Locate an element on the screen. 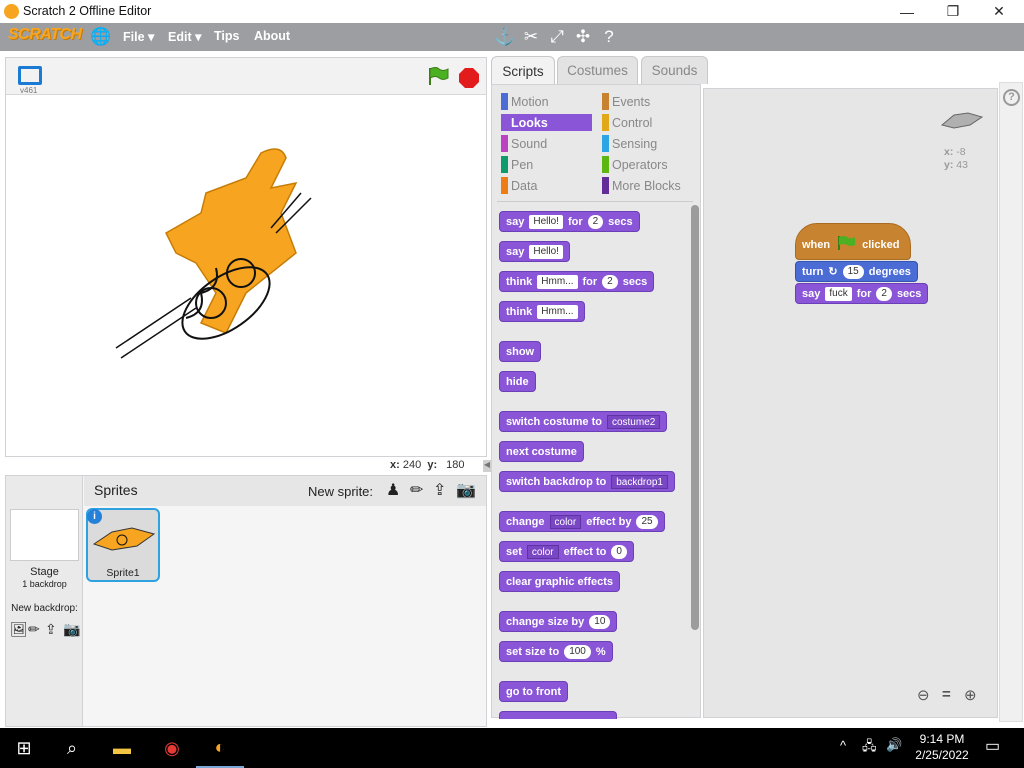  help-side-icon: ? is located at coordinates (1011, 97).